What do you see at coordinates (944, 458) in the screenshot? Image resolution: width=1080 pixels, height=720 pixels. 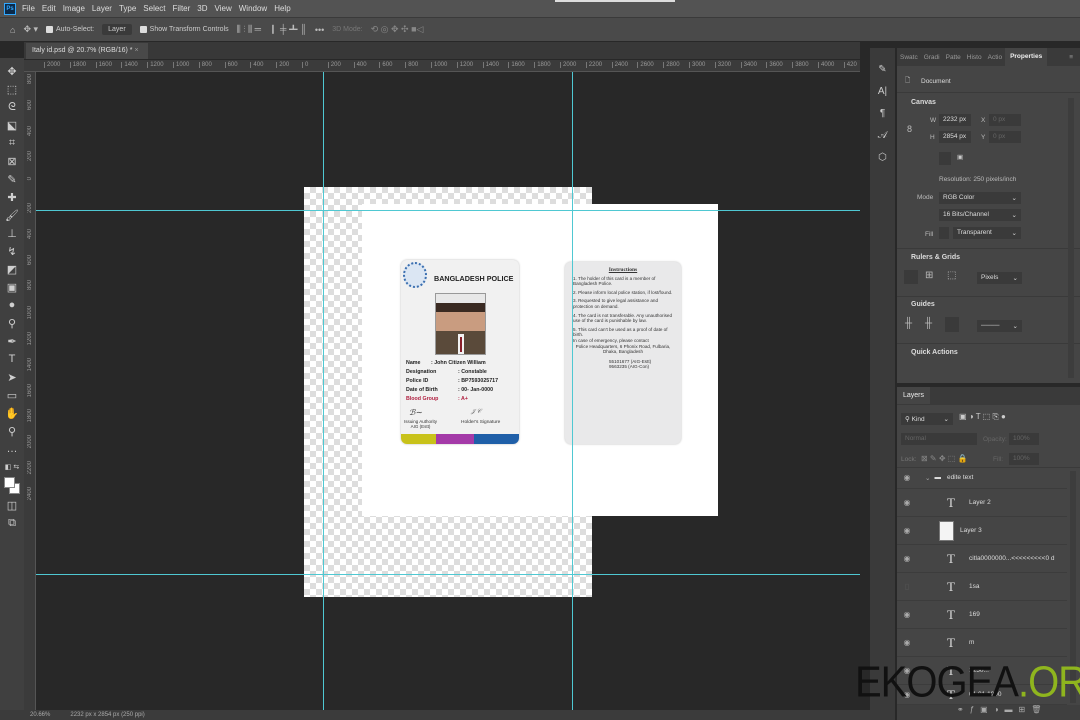 I see `lock-icons: ⊠ ✎ ✥ ⬚ 🔒` at bounding box center [944, 458].